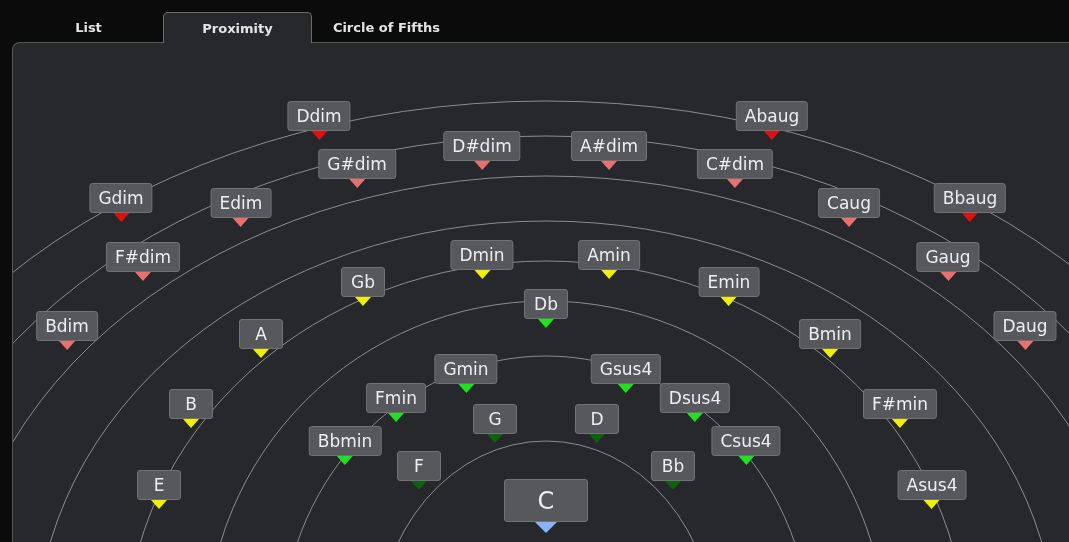  Describe the element at coordinates (345, 441) in the screenshot. I see `chord-button: Bbmin` at that location.